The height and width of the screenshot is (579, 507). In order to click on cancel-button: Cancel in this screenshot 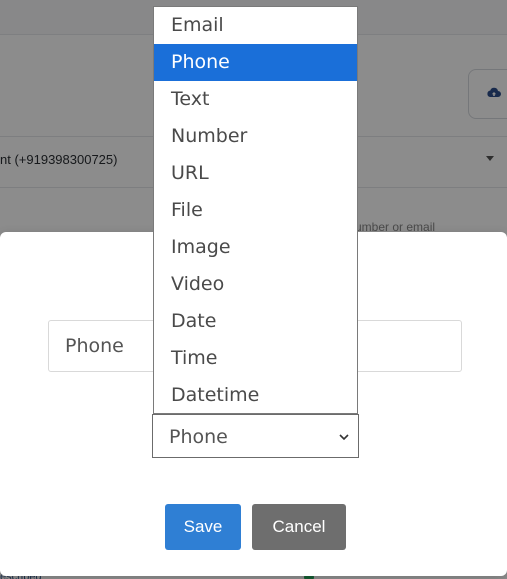, I will do `click(299, 527)`.